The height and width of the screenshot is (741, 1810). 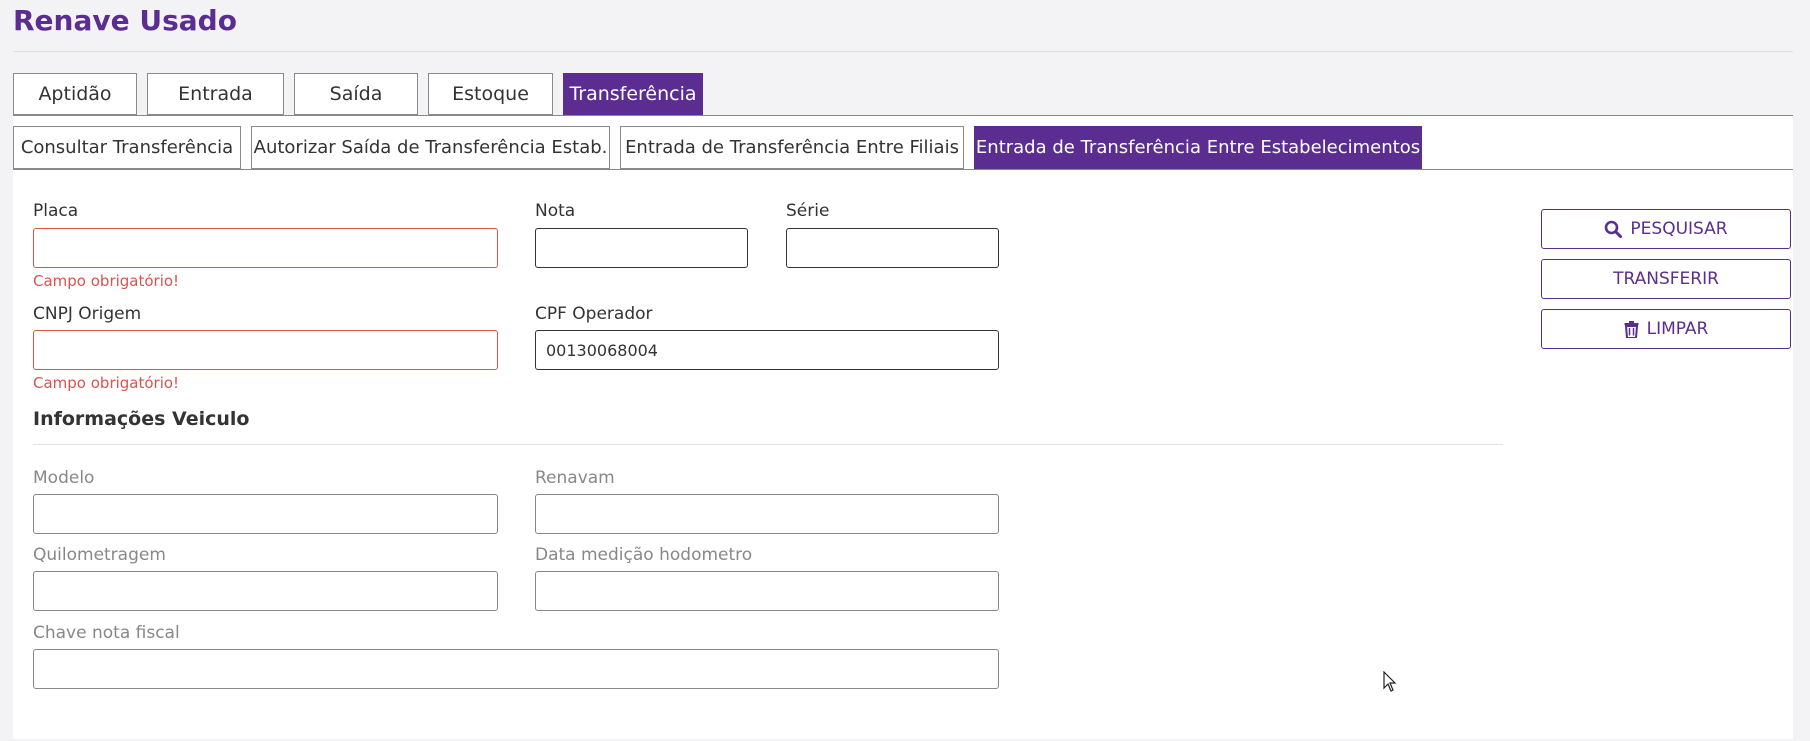 What do you see at coordinates (490, 94) in the screenshot?
I see `tab-estoque: Estoque` at bounding box center [490, 94].